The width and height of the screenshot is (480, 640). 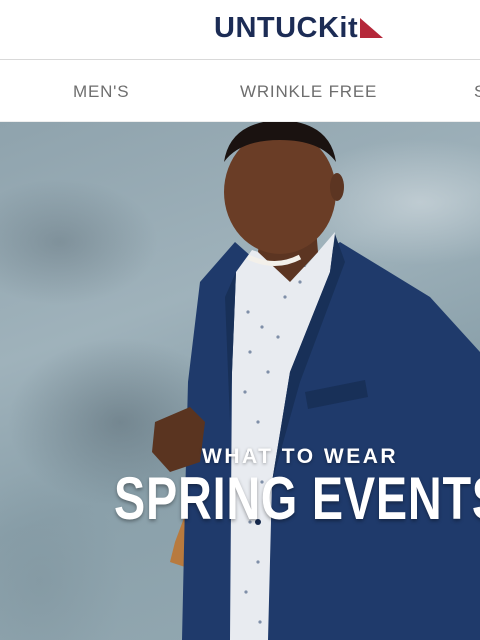 What do you see at coordinates (308, 91) in the screenshot?
I see `nav-item-wrinkle-free: WRINKLE FREE` at bounding box center [308, 91].